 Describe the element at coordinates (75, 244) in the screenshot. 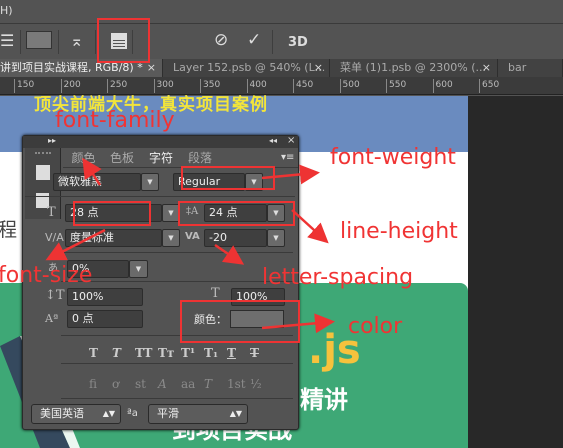

I see `arrow-font-size` at that location.